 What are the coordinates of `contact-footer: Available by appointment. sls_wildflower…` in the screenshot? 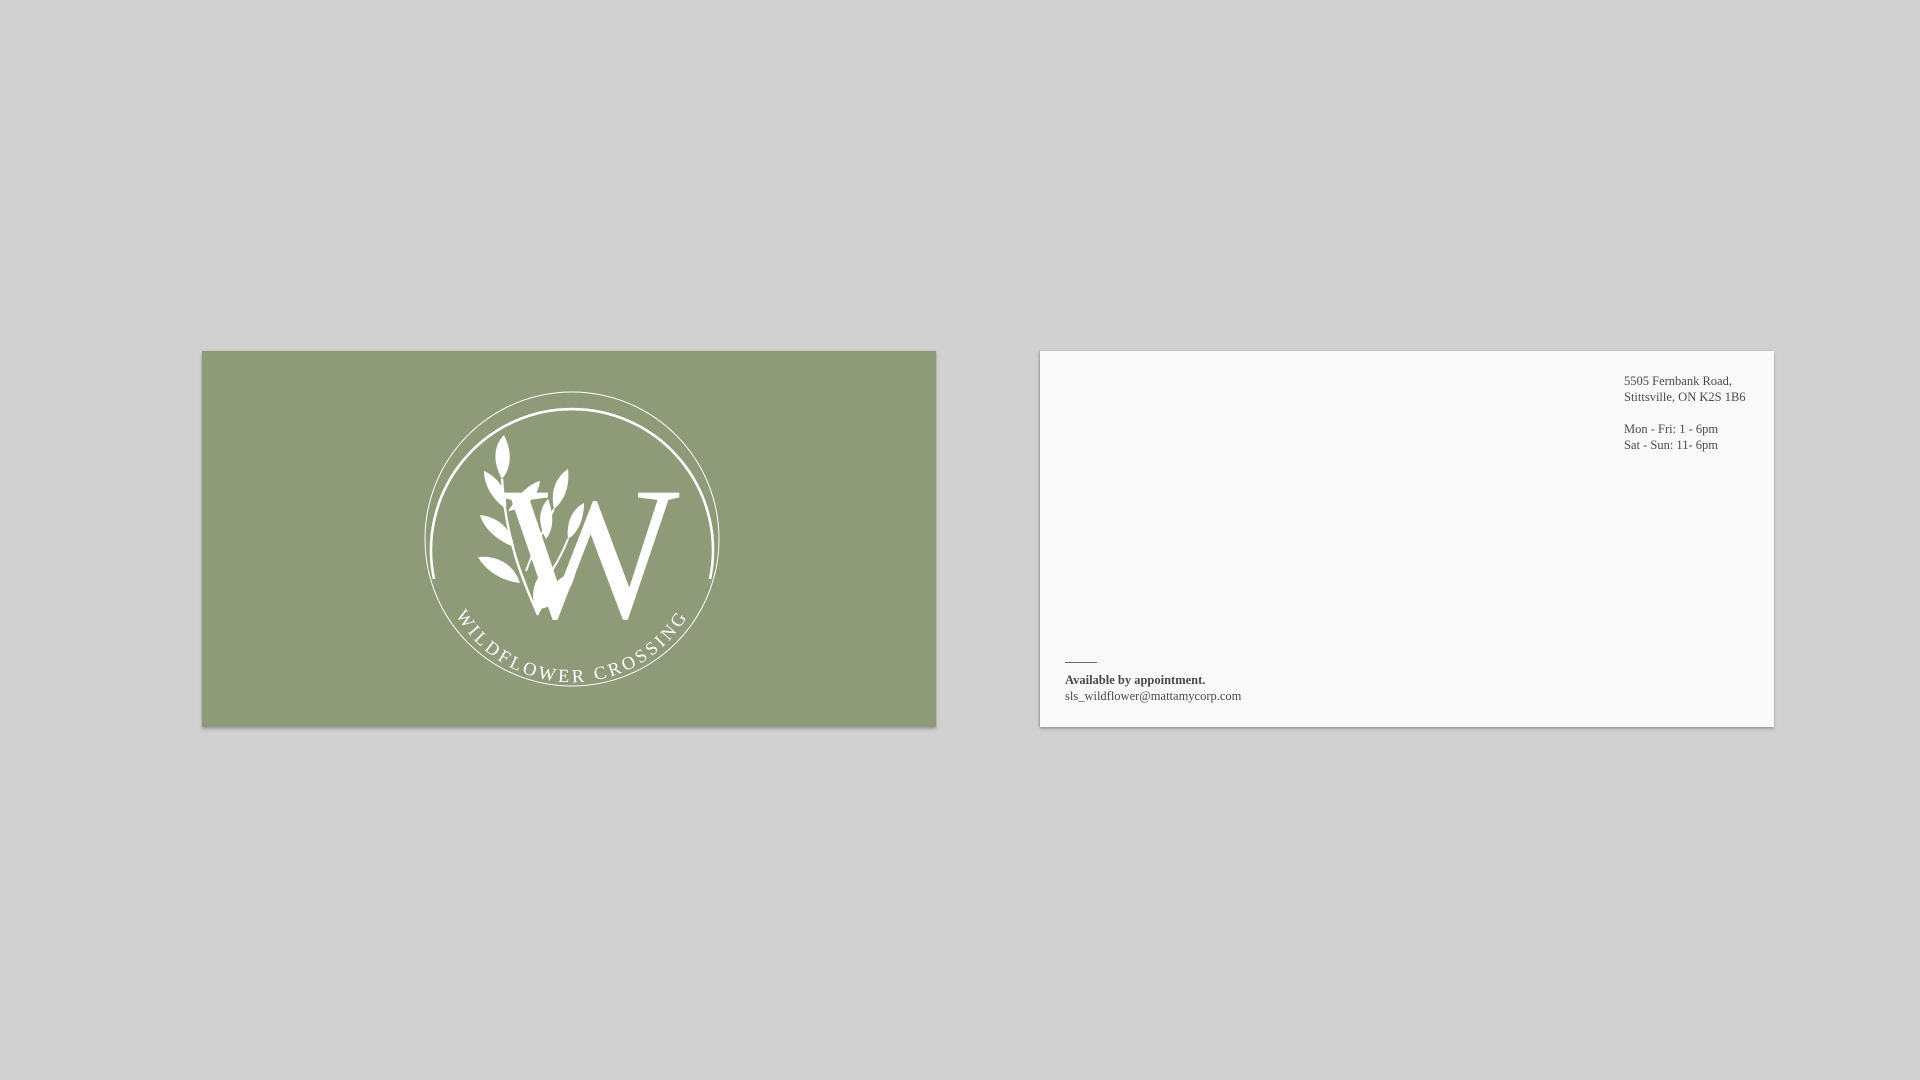 It's located at (1153, 683).